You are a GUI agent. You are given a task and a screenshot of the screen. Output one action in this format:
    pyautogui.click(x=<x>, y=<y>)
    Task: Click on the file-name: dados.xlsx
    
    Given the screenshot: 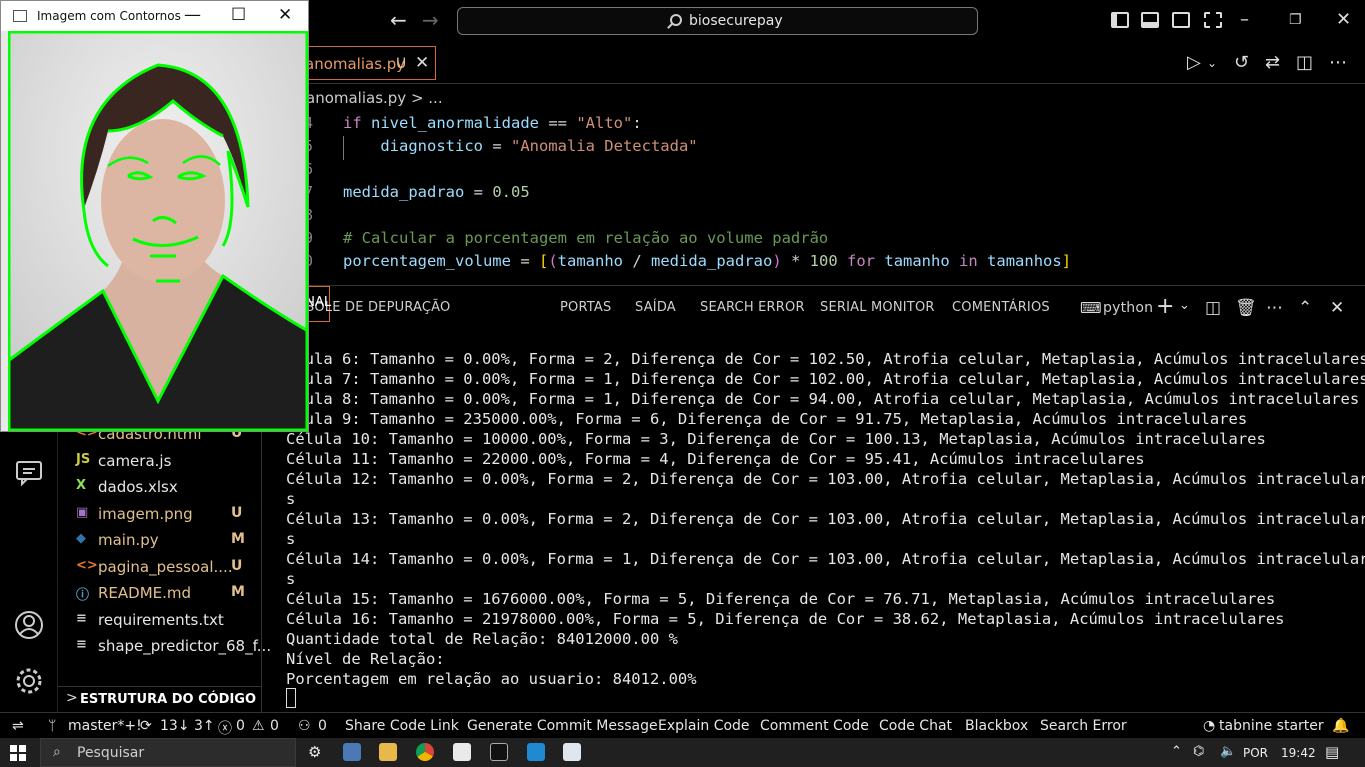 What is the action you would take?
    pyautogui.click(x=138, y=487)
    